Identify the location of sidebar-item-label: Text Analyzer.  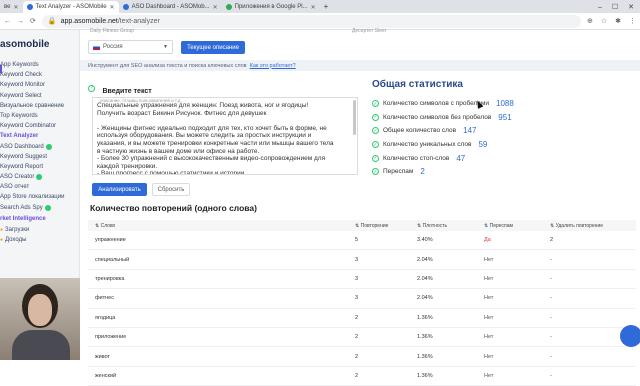
(19, 136).